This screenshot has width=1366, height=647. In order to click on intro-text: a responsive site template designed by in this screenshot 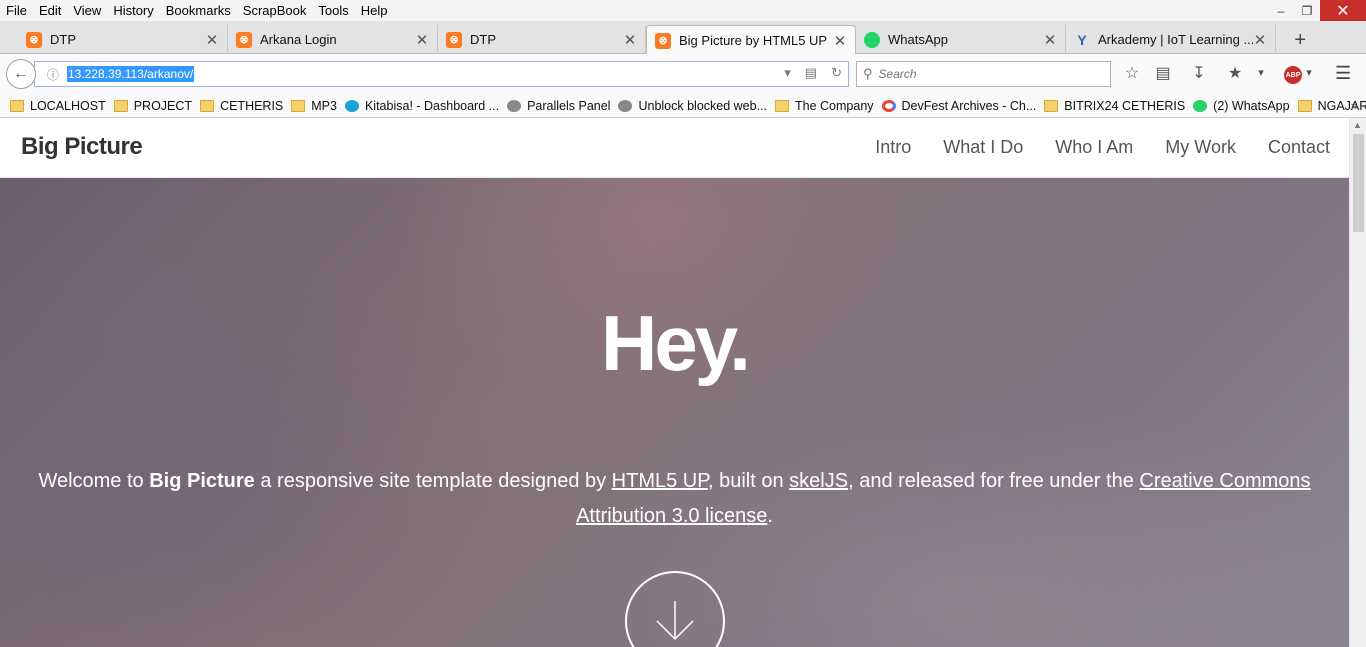, I will do `click(433, 481)`.